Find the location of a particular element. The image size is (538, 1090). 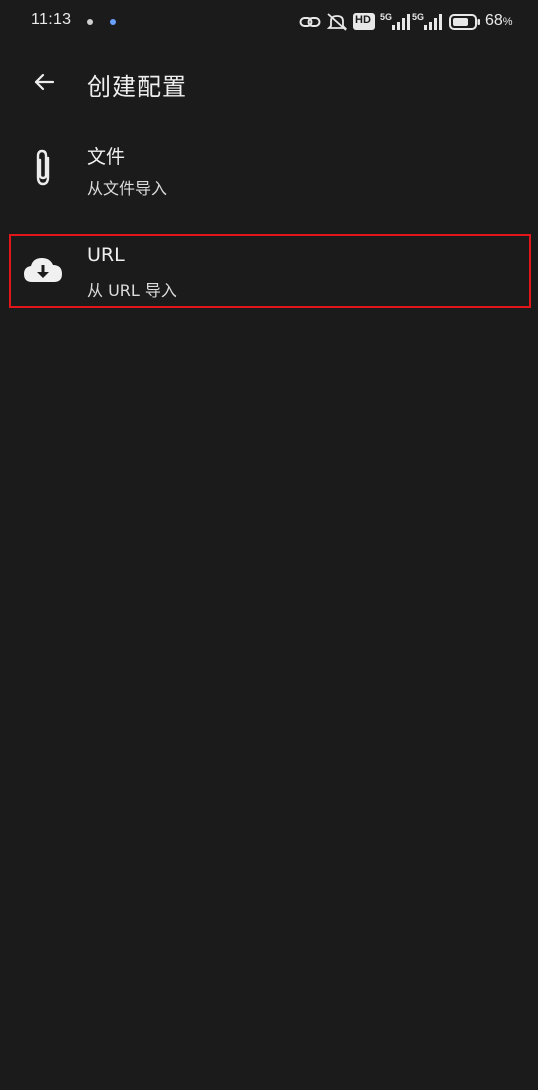

signal-1: 5G is located at coordinates (395, 22).